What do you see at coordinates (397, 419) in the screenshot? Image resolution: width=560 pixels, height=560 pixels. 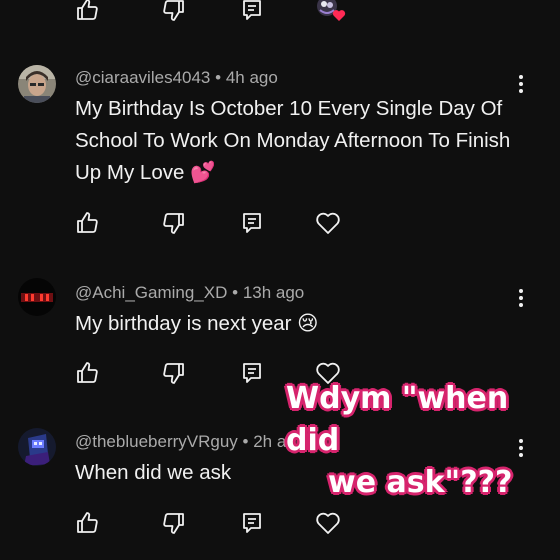 I see `overlay-caption-line: Wdym "when did` at bounding box center [397, 419].